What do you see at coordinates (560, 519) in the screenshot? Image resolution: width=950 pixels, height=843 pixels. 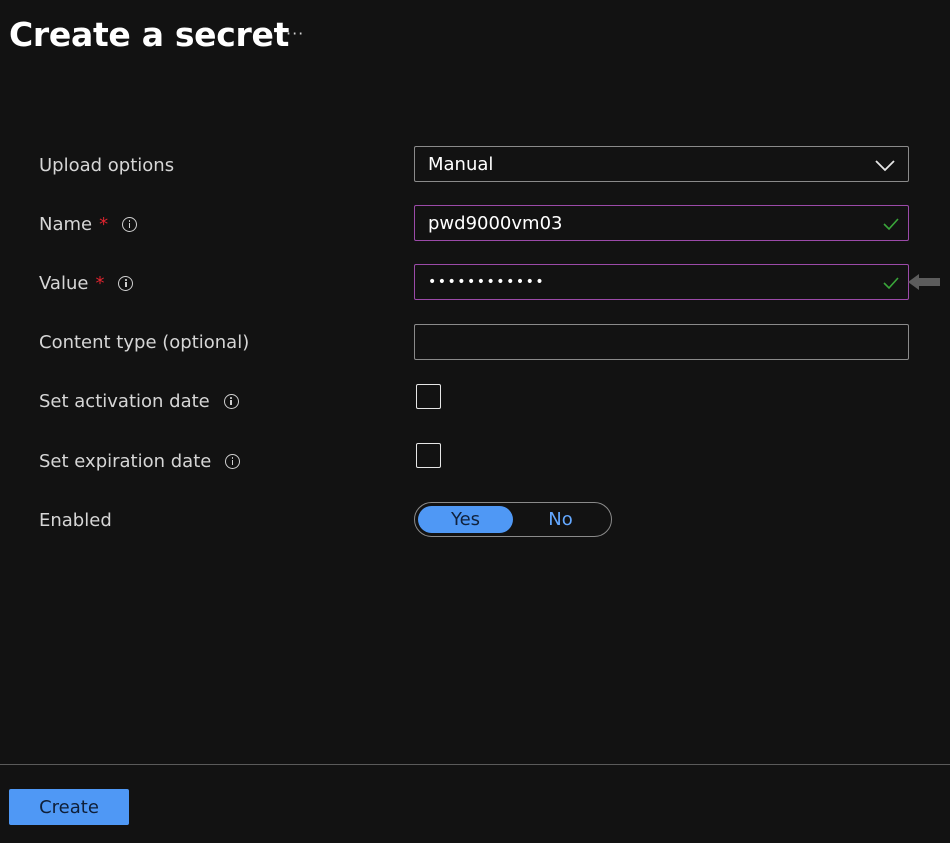 I see `enabled-no-option: No` at bounding box center [560, 519].